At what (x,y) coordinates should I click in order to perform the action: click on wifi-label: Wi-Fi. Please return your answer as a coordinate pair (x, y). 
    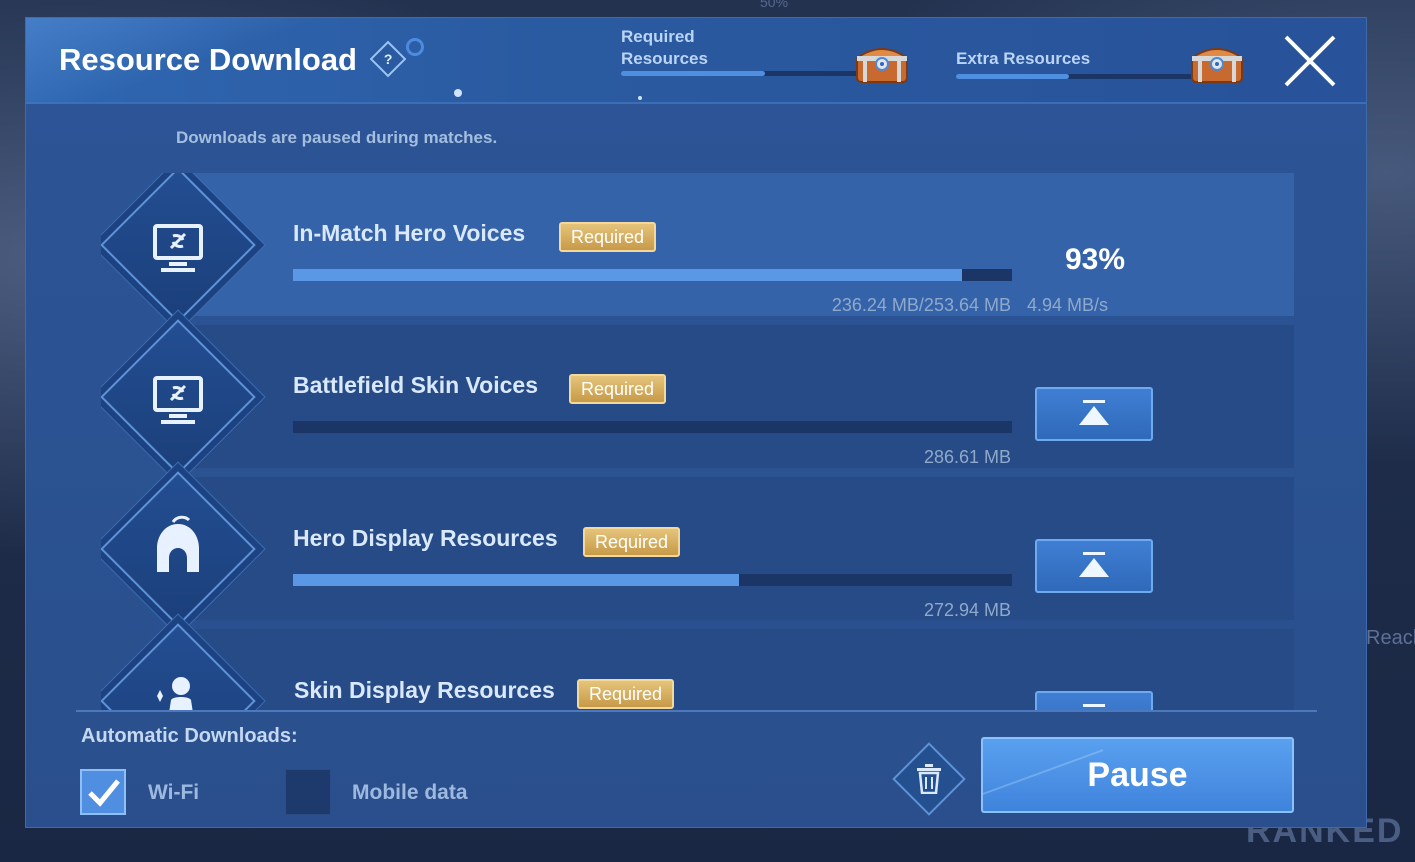
    Looking at the image, I should click on (174, 792).